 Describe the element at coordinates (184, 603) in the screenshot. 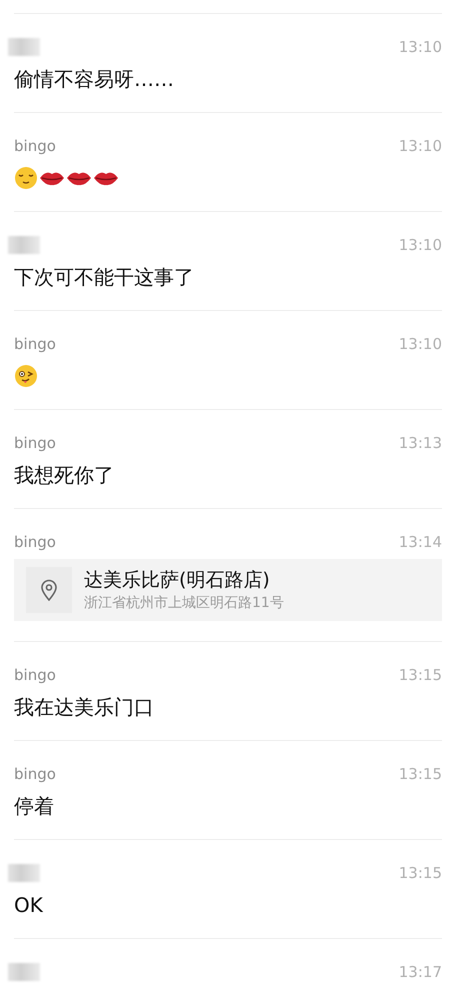

I see `place-address: 浙江省杭州市上城区明石路11号` at that location.